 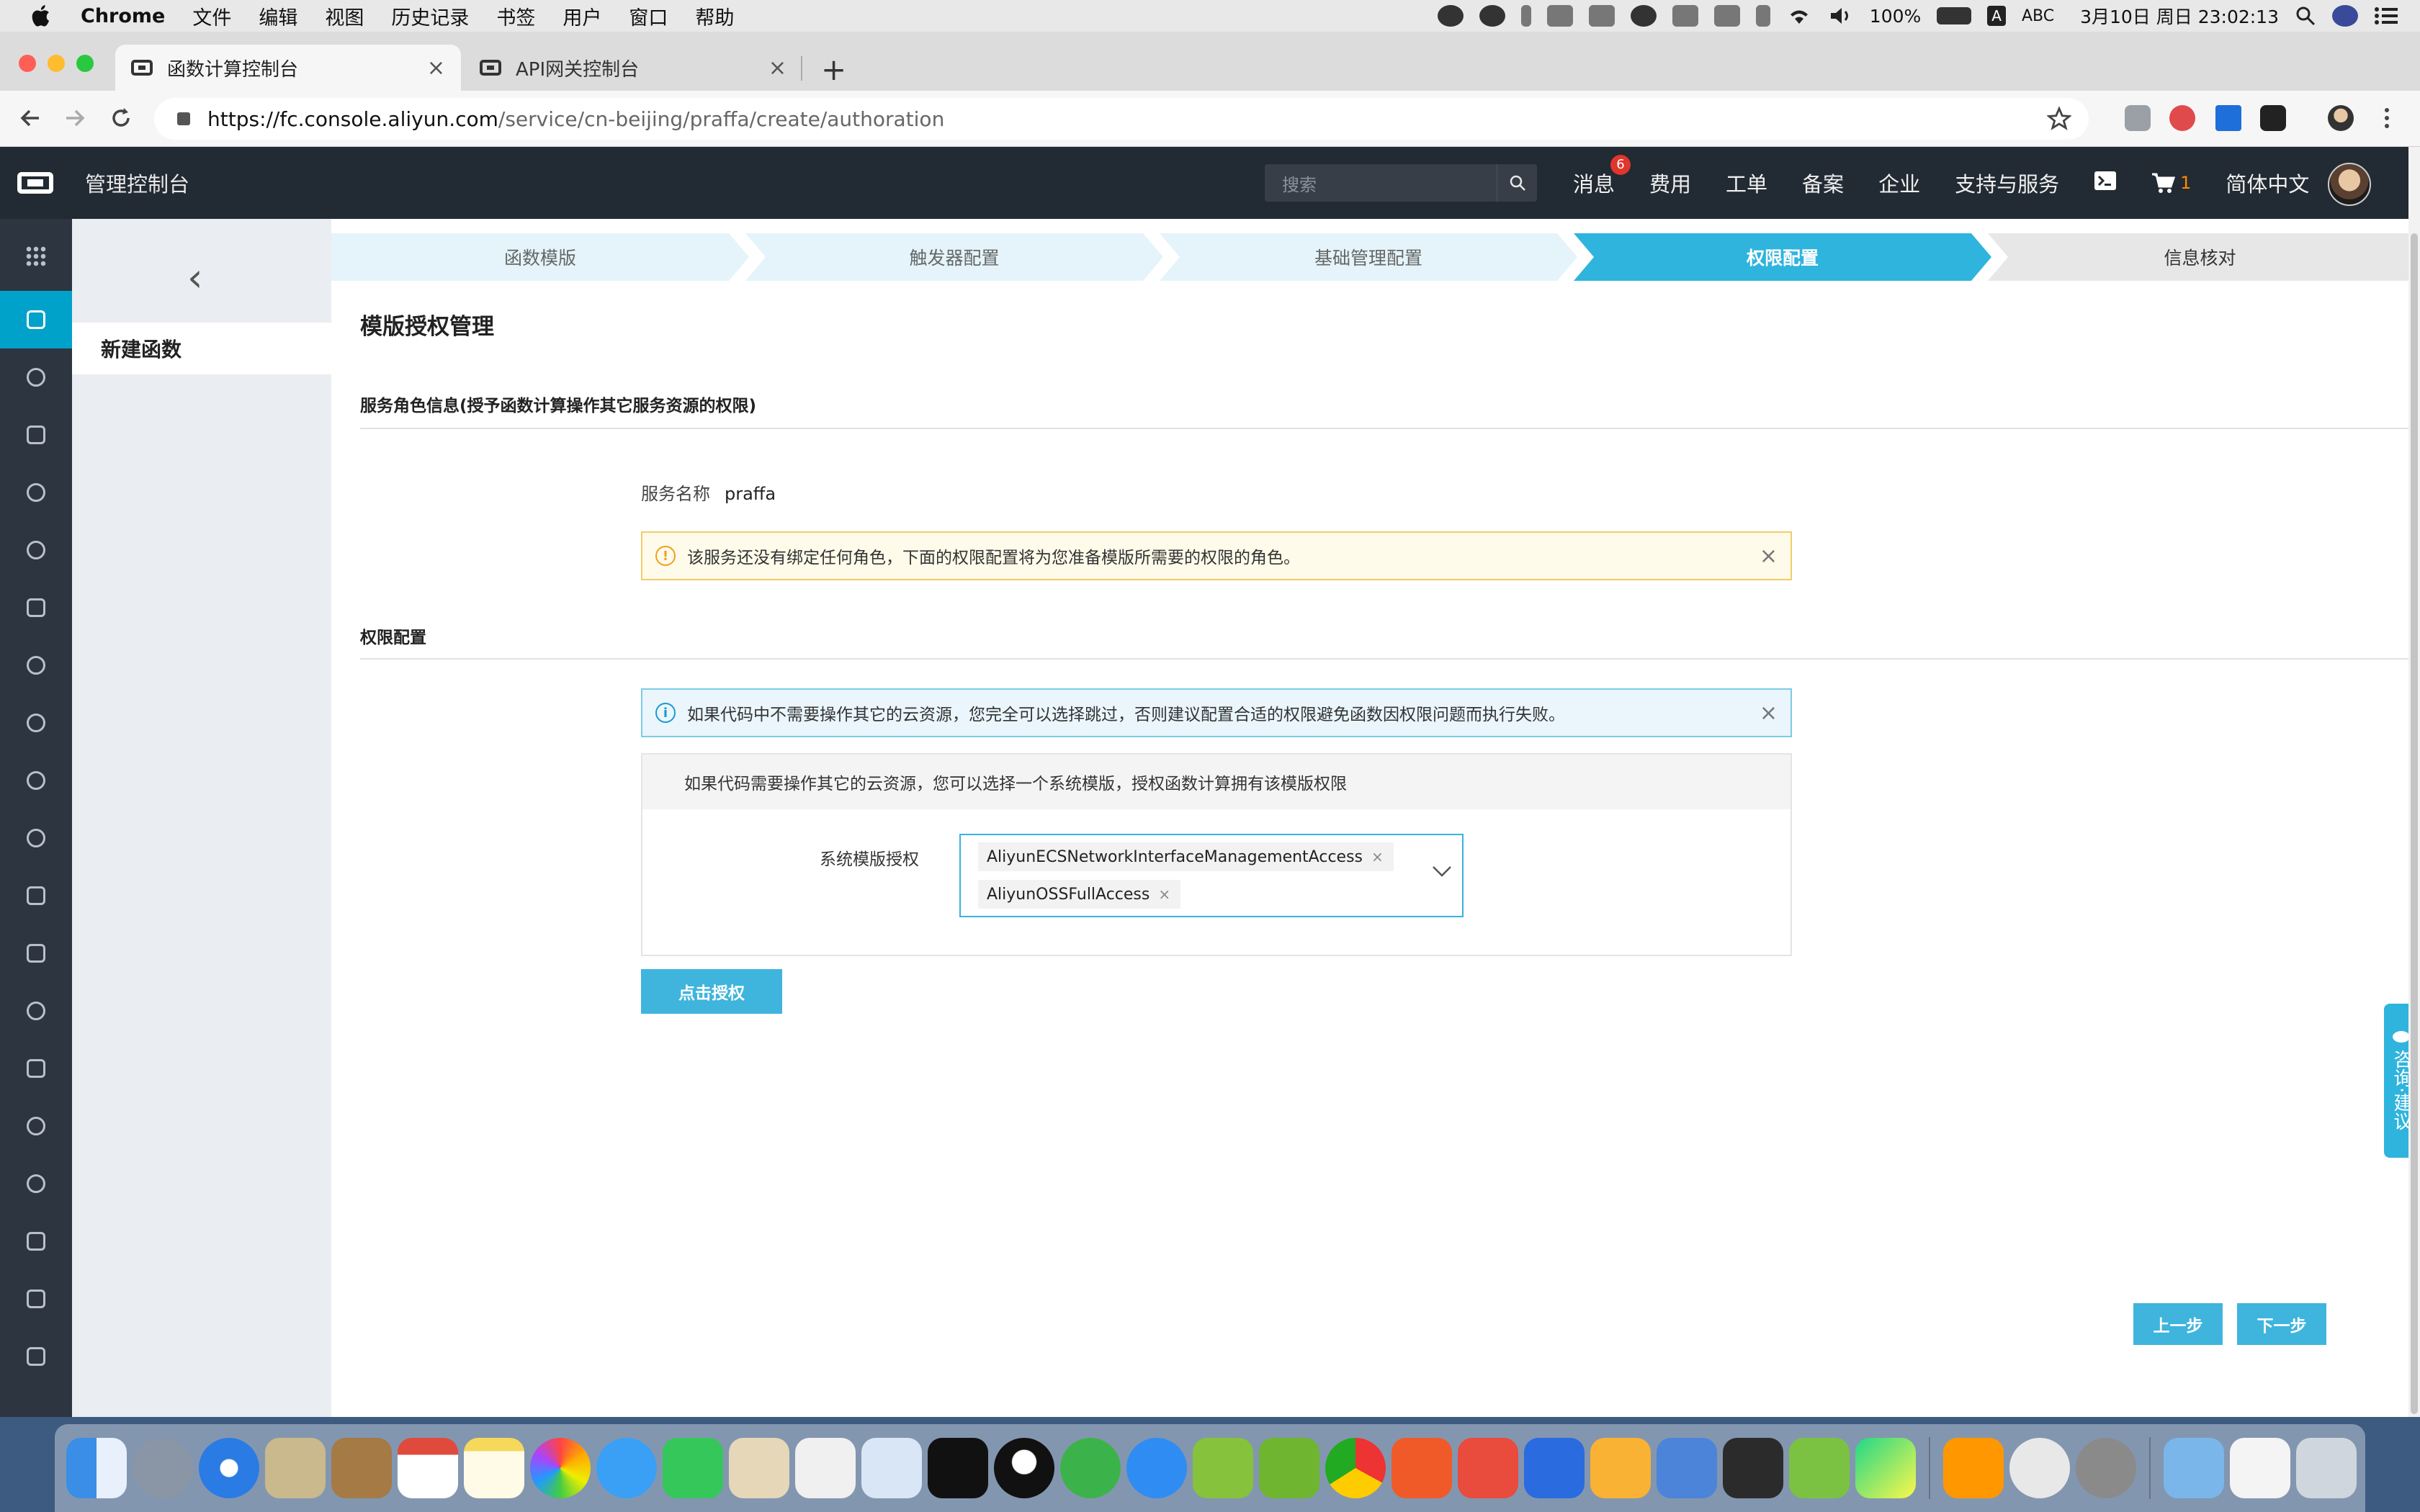 I want to click on finder-icon, so click(x=96, y=1468).